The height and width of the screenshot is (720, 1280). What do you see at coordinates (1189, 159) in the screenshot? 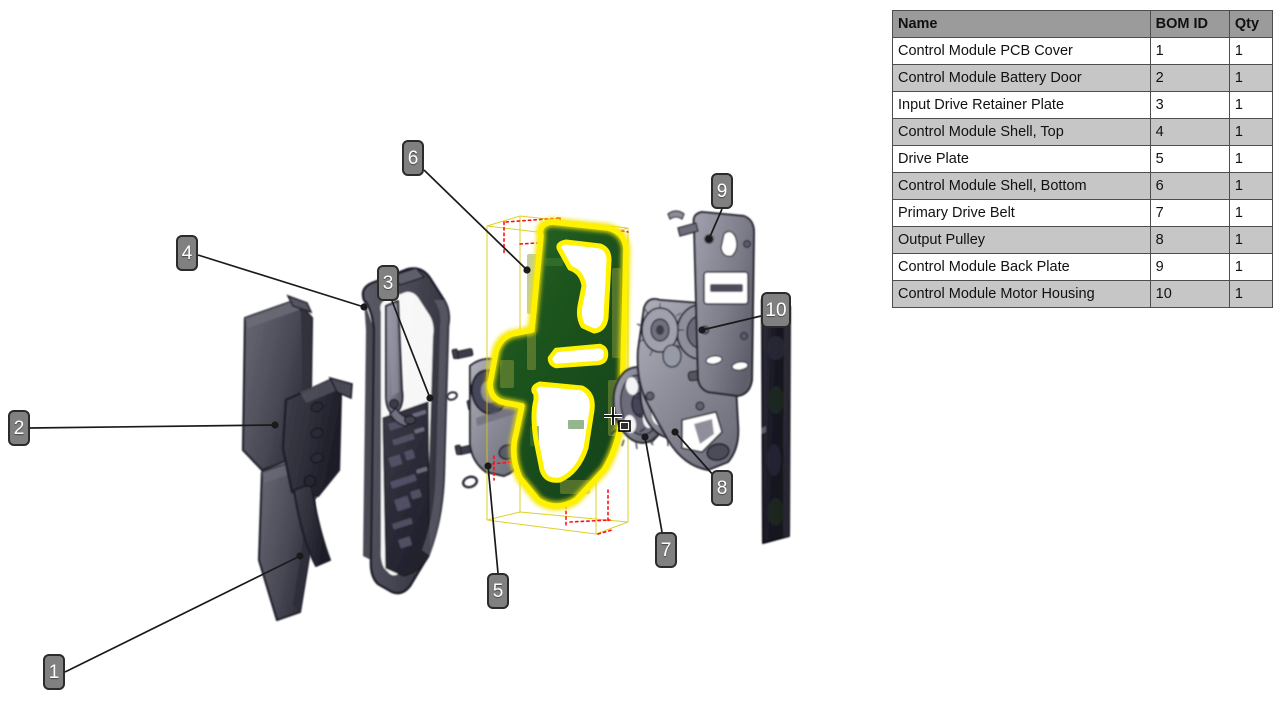
I see `bom-cell-bom-id: 5` at bounding box center [1189, 159].